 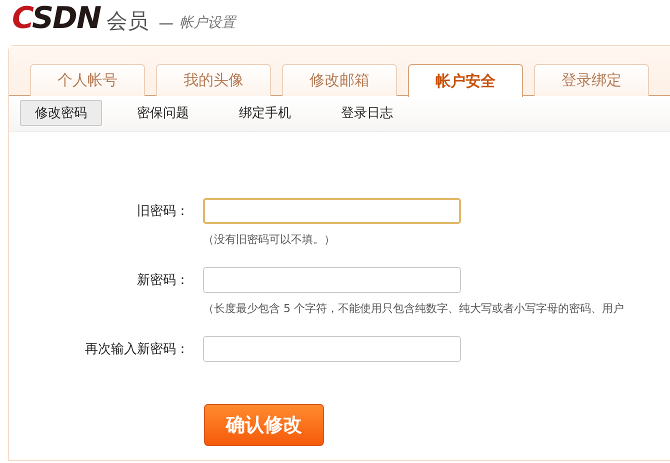 I want to click on page-title: 帐户设置, so click(x=208, y=23).